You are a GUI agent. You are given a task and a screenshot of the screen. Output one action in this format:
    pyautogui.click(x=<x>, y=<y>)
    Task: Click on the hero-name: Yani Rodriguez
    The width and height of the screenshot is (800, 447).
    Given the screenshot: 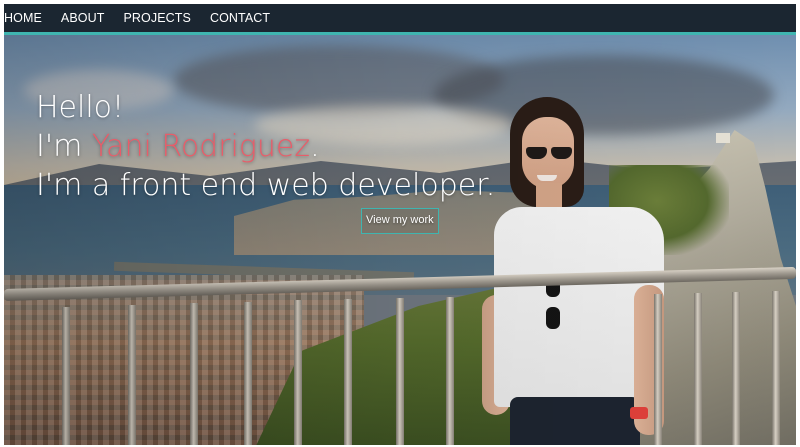 What is the action you would take?
    pyautogui.click(x=201, y=146)
    